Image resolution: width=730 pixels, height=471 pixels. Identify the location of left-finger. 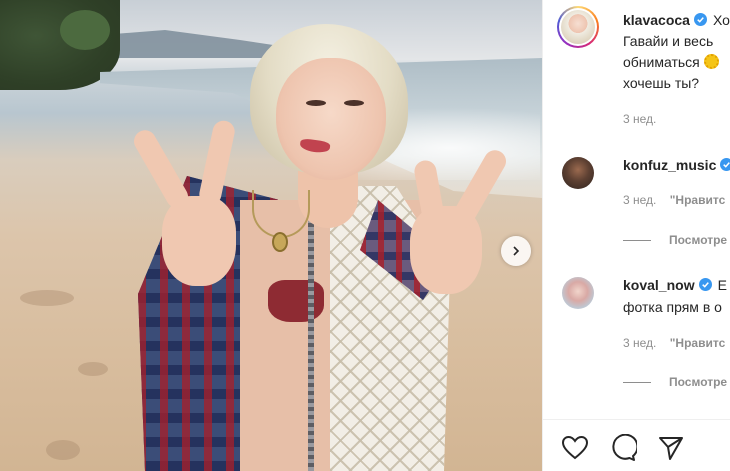
(161, 169).